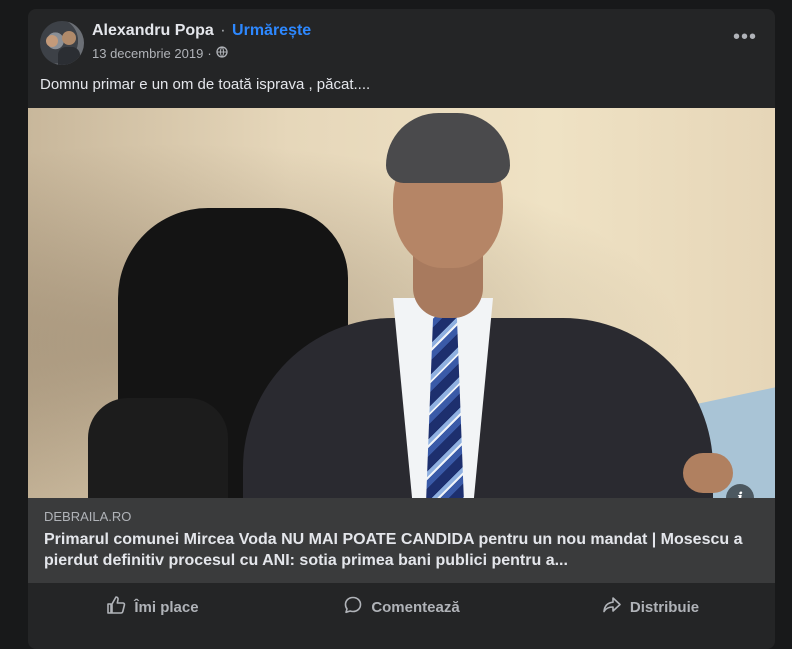 The width and height of the screenshot is (792, 649). Describe the element at coordinates (353, 607) in the screenshot. I see `comment-icon` at that location.